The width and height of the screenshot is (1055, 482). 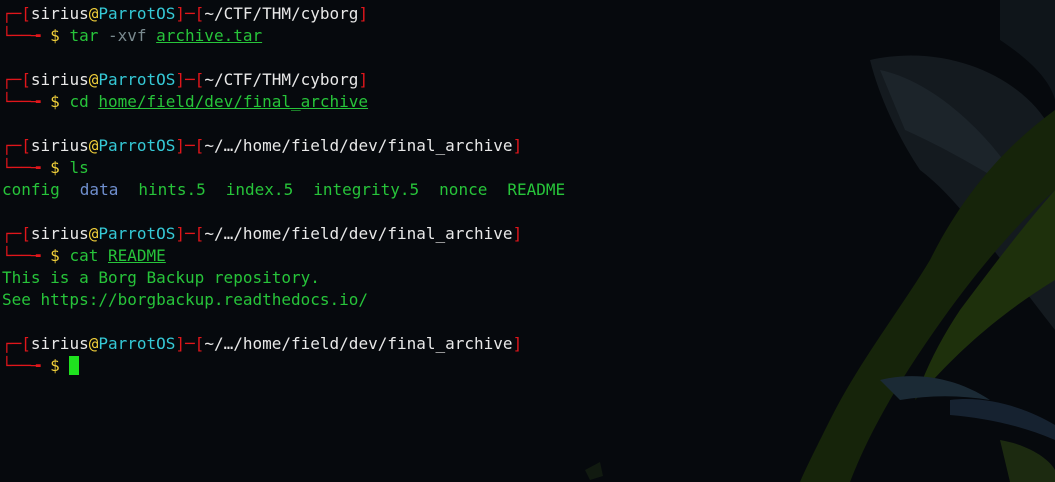 I want to click on ls-entry-directory: data, so click(x=99, y=189).